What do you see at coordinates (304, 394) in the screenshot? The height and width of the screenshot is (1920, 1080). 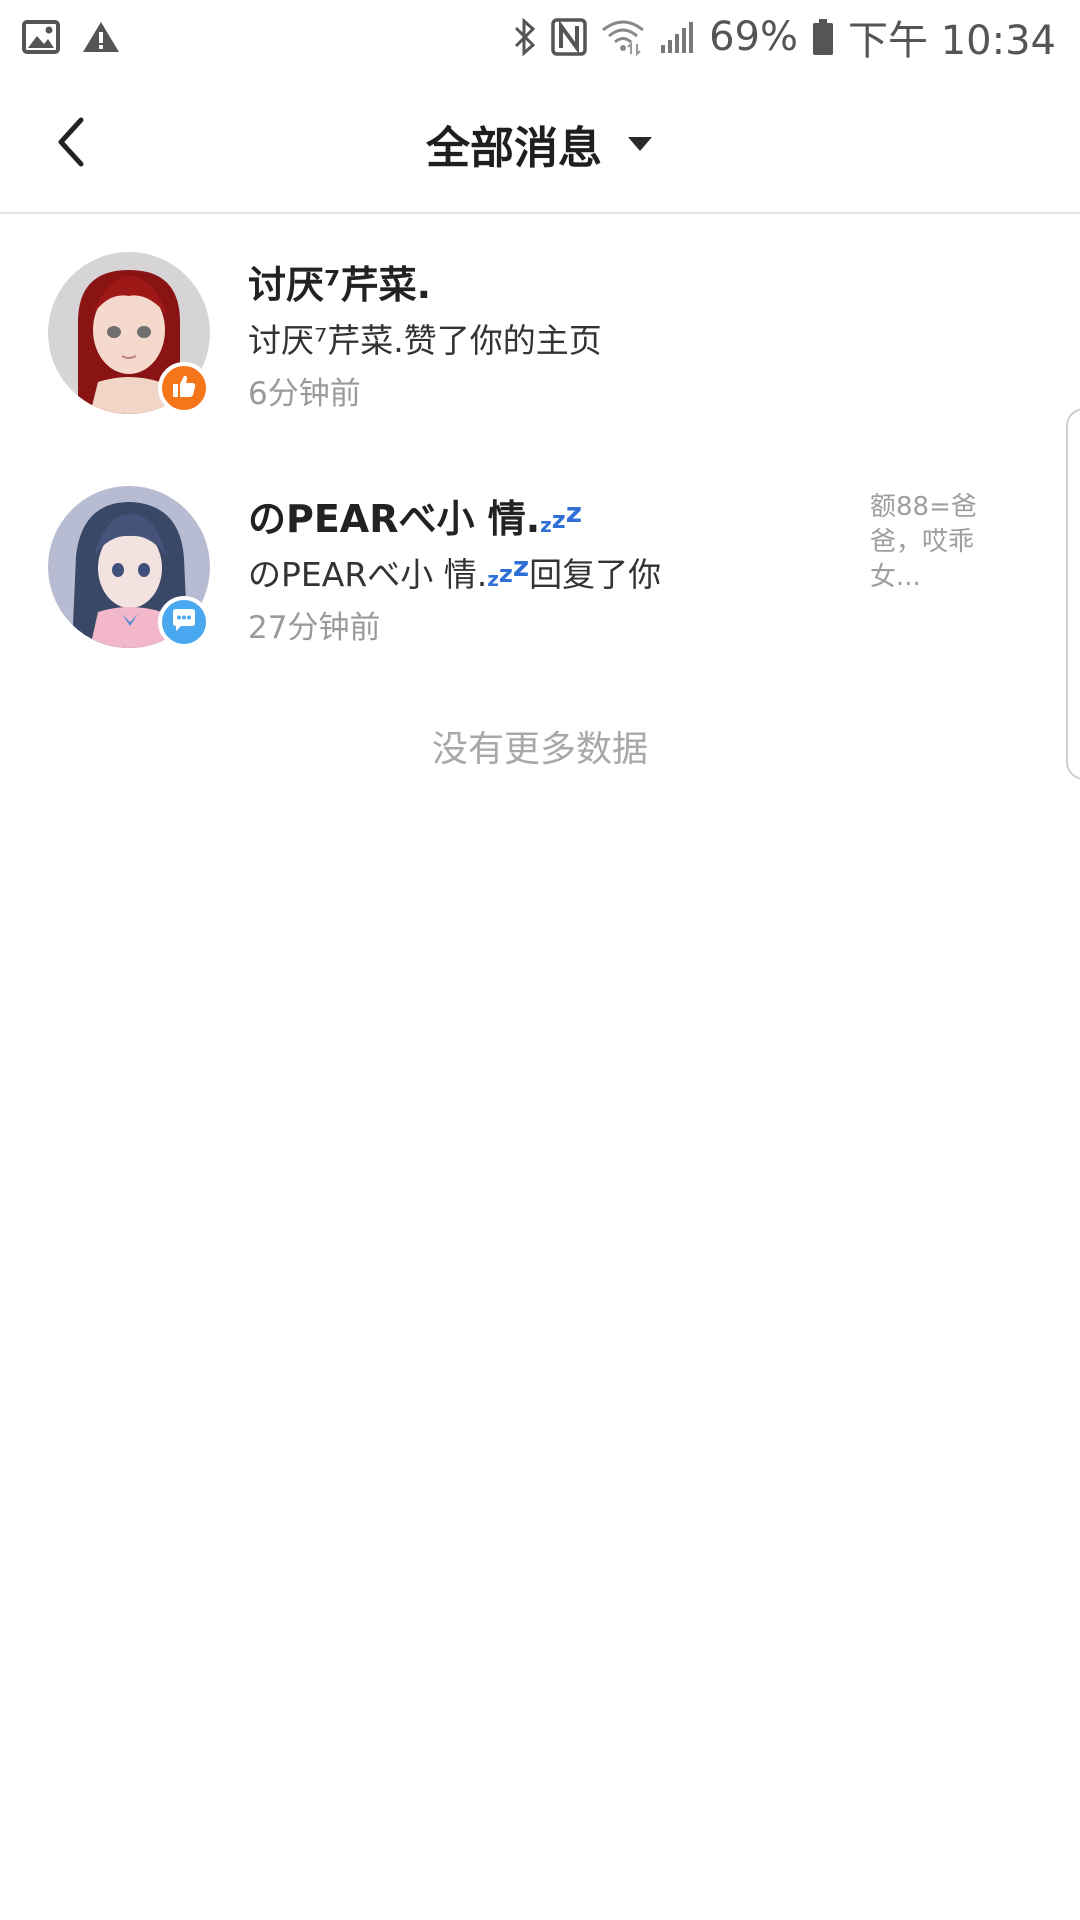 I see `message-time: 6分钟前` at bounding box center [304, 394].